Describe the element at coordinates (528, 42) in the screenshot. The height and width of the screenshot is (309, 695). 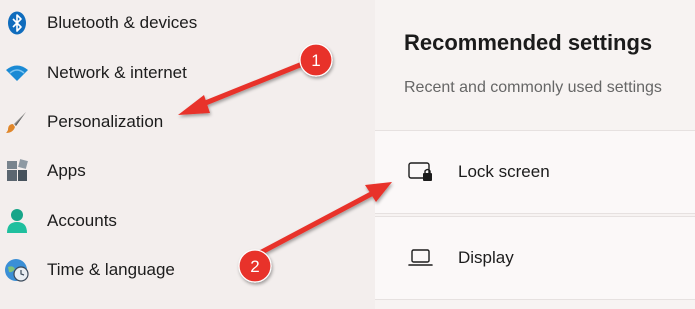
I see `page-title: Recommended settings` at that location.